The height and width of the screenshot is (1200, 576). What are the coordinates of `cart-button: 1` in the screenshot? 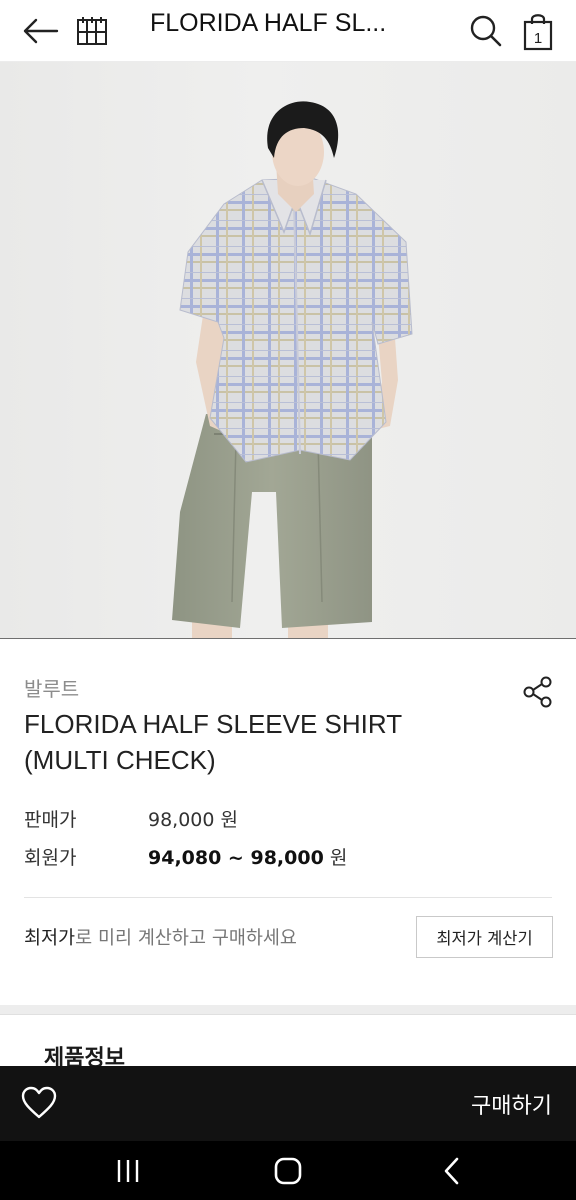 It's located at (538, 31).